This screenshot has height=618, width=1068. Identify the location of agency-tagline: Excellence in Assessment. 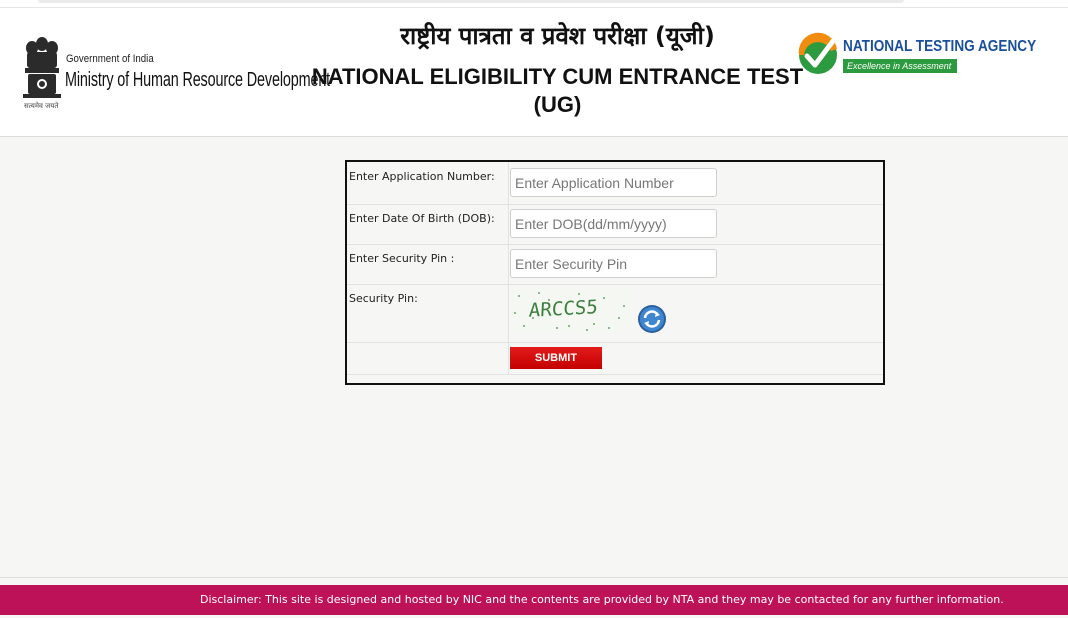
(900, 66).